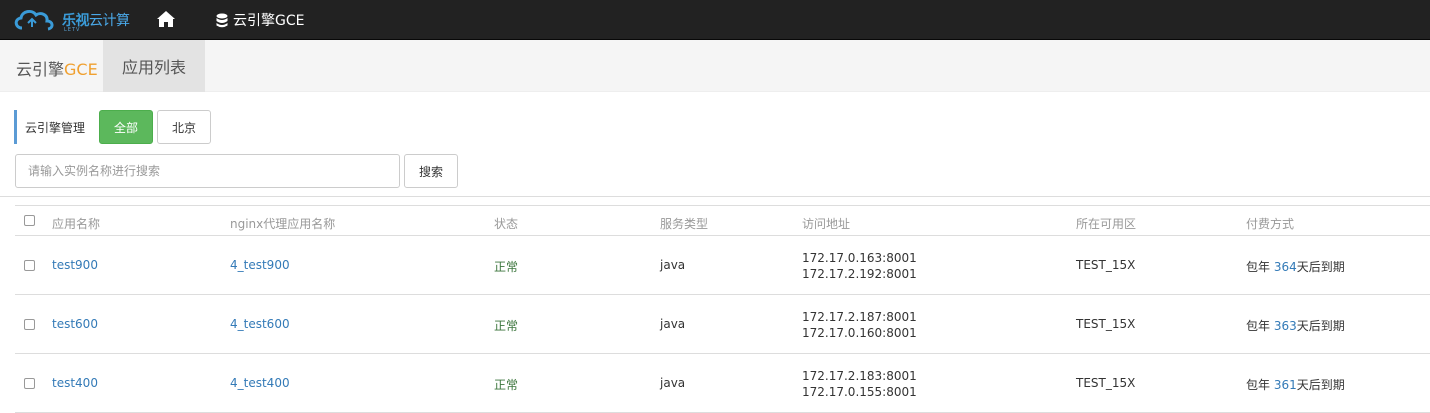 This screenshot has height=413, width=1430. What do you see at coordinates (260, 383) in the screenshot?
I see `nginx-name-link: 4_test400` at bounding box center [260, 383].